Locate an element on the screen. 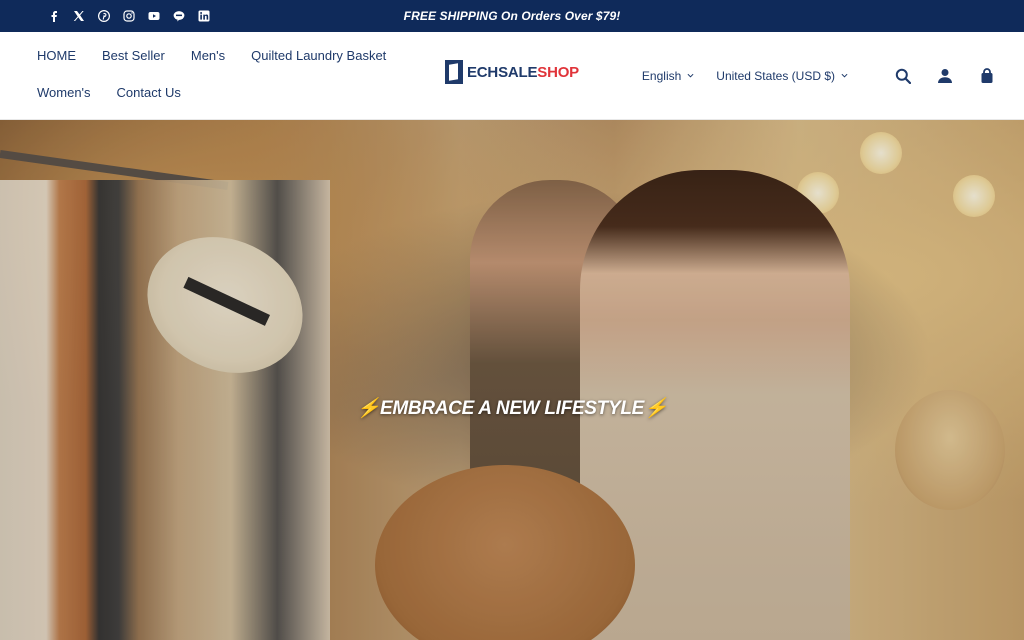 Image resolution: width=1024 pixels, height=640 pixels. nav-item-womens: Women's is located at coordinates (64, 92).